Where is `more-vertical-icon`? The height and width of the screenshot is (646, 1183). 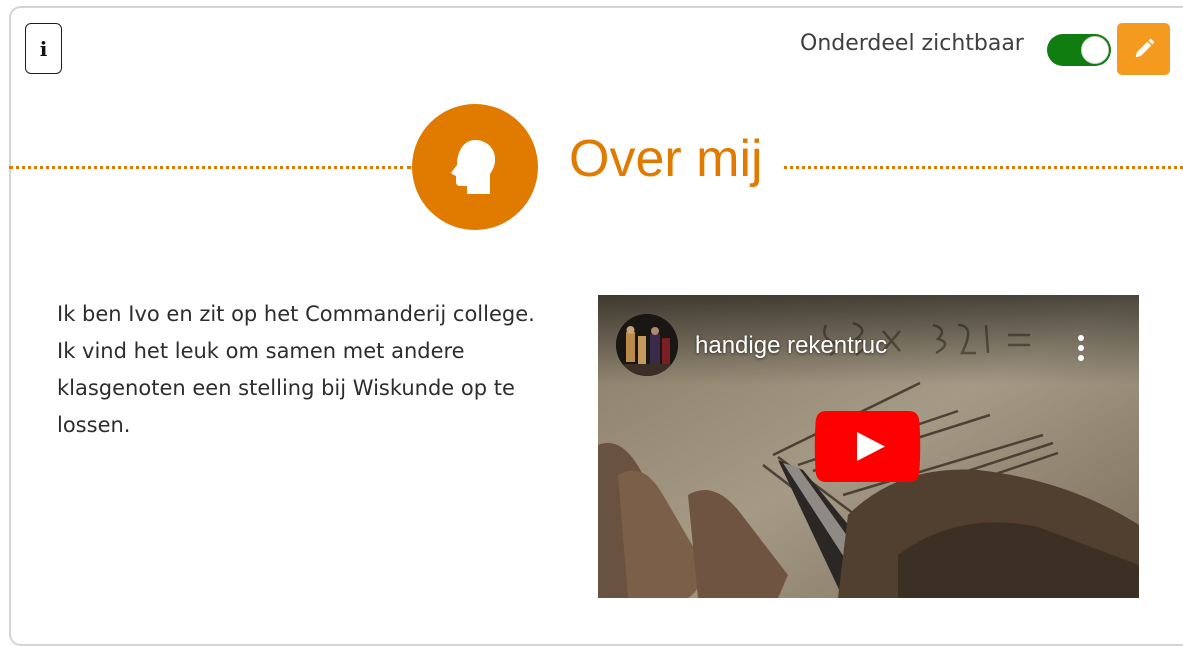
more-vertical-icon is located at coordinates (1081, 348).